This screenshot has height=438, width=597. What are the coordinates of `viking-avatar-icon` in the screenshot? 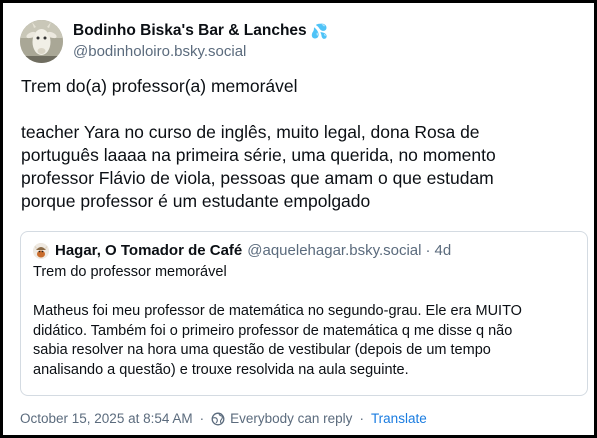 It's located at (41, 251).